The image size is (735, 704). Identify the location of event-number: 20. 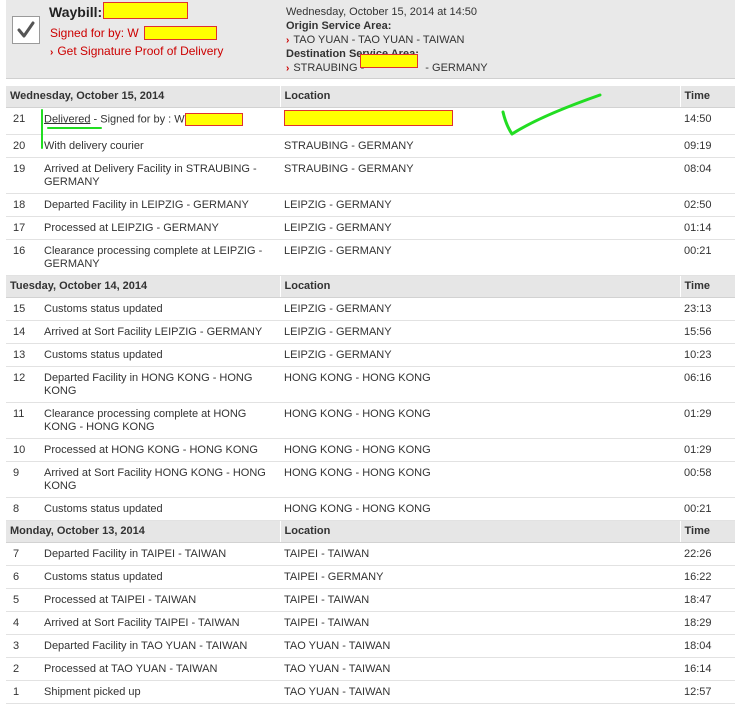
(23, 146).